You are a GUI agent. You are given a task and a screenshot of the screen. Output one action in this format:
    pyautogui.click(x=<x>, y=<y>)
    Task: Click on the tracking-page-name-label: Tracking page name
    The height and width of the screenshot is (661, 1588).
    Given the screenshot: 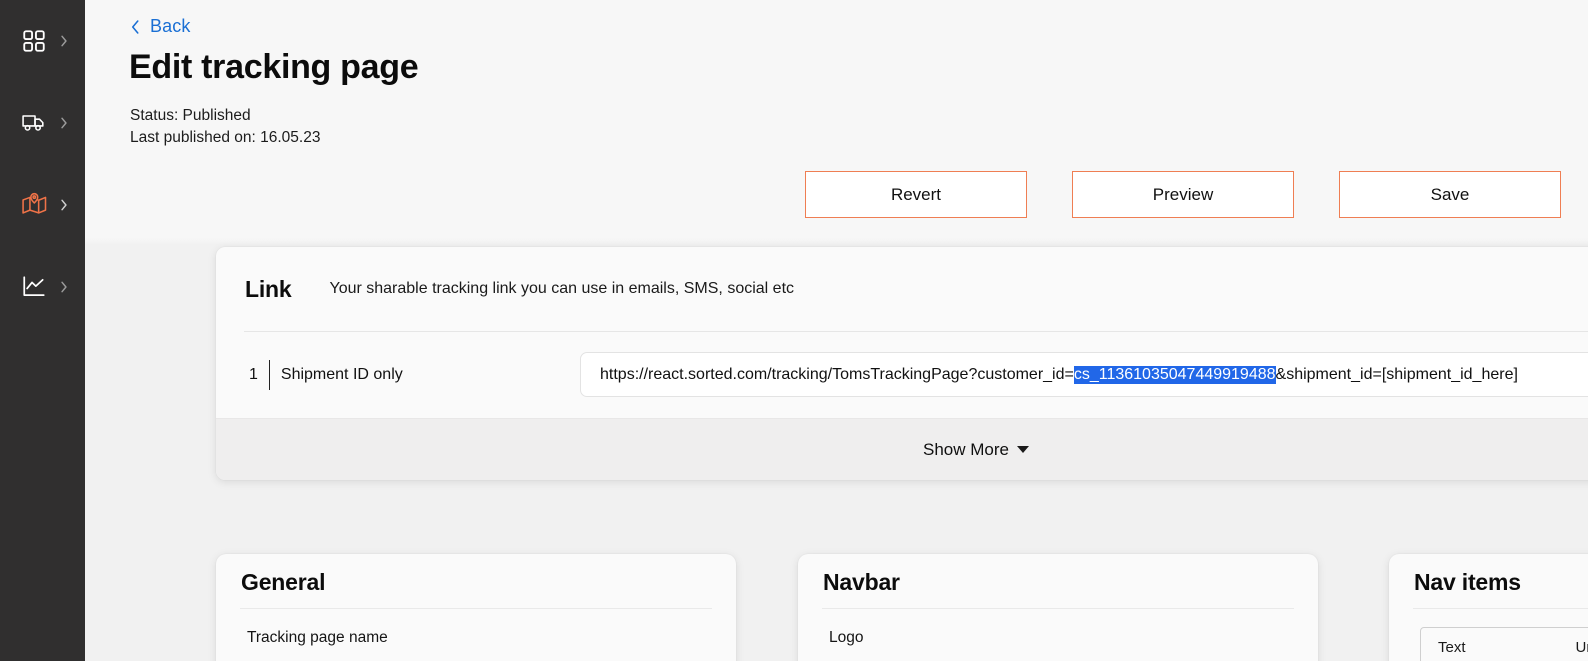 What is the action you would take?
    pyautogui.click(x=317, y=637)
    